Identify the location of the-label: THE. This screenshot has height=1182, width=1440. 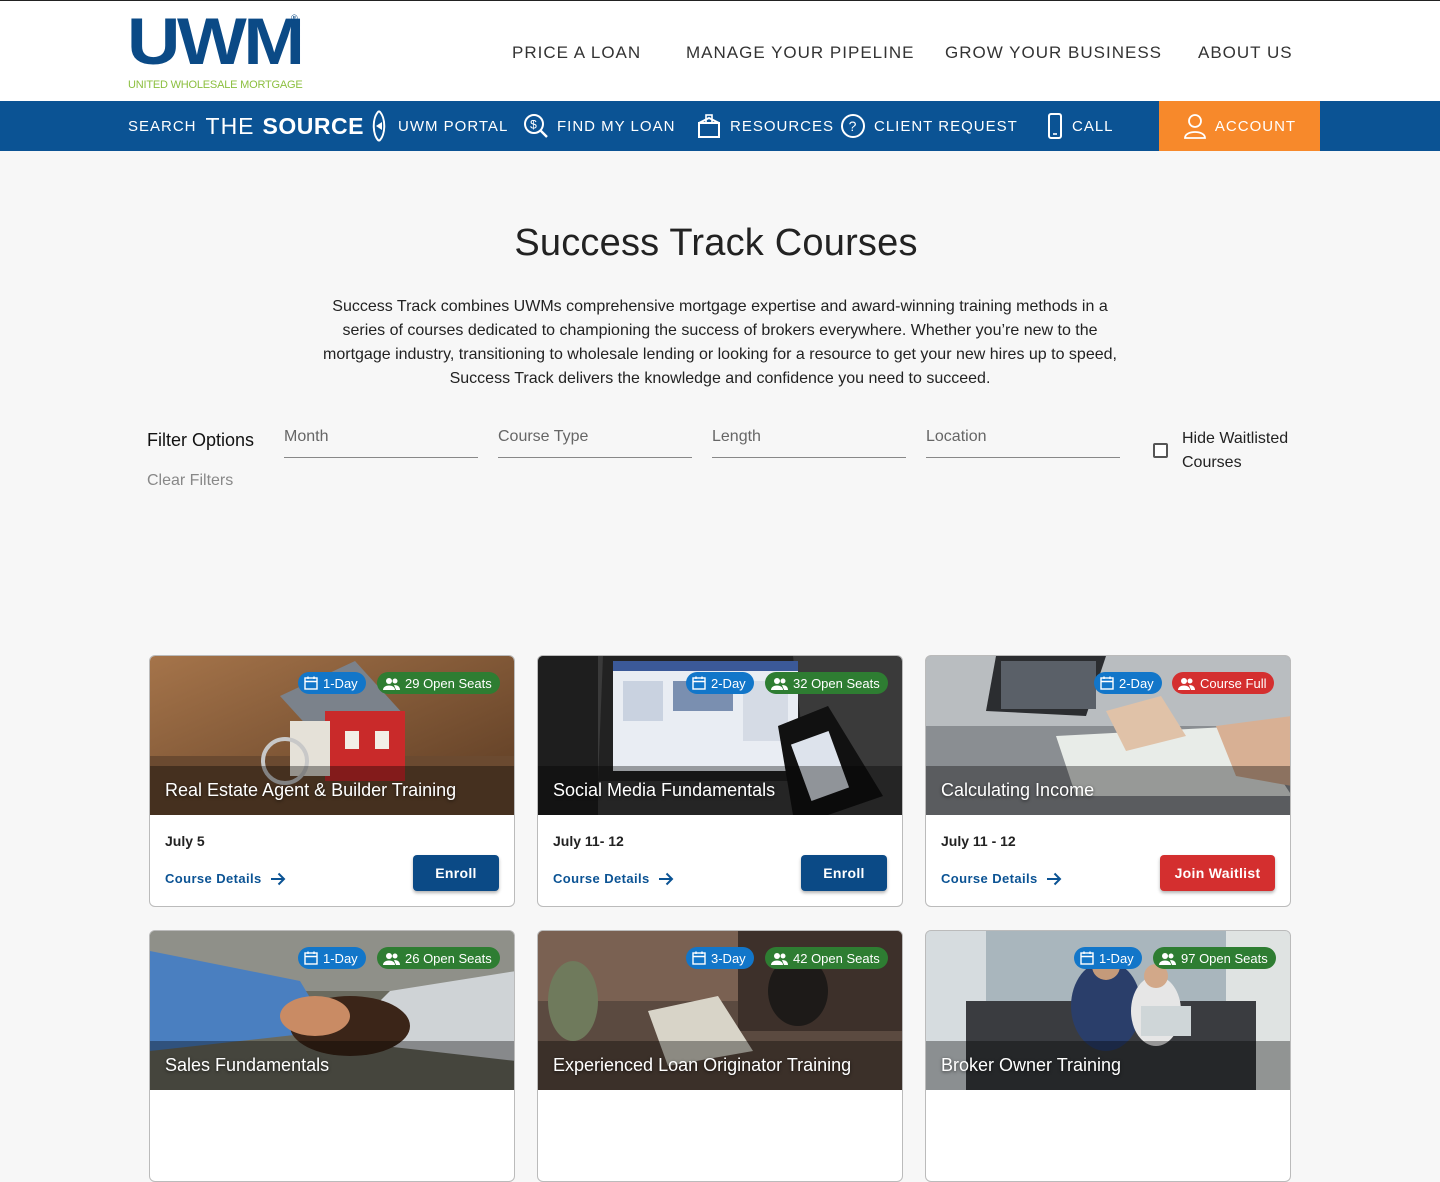
(230, 125).